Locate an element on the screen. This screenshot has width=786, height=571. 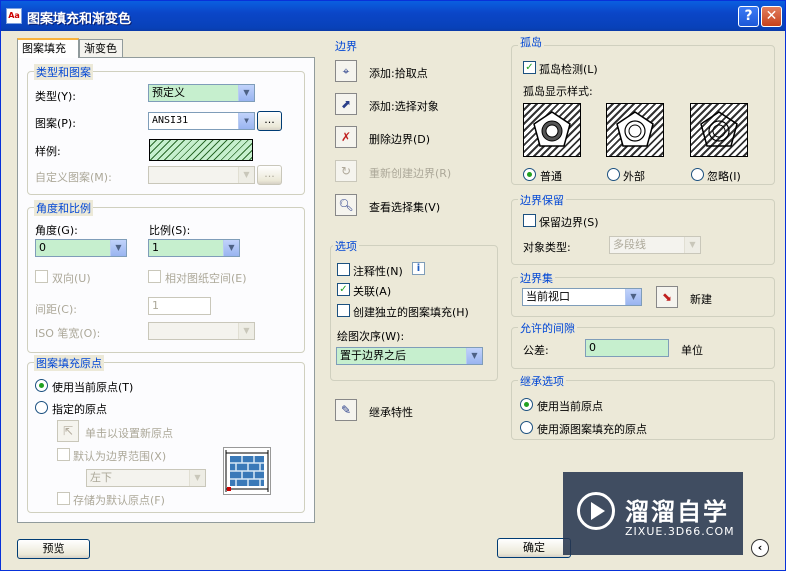
pick-point-icon: ⌖ is located at coordinates (346, 71).